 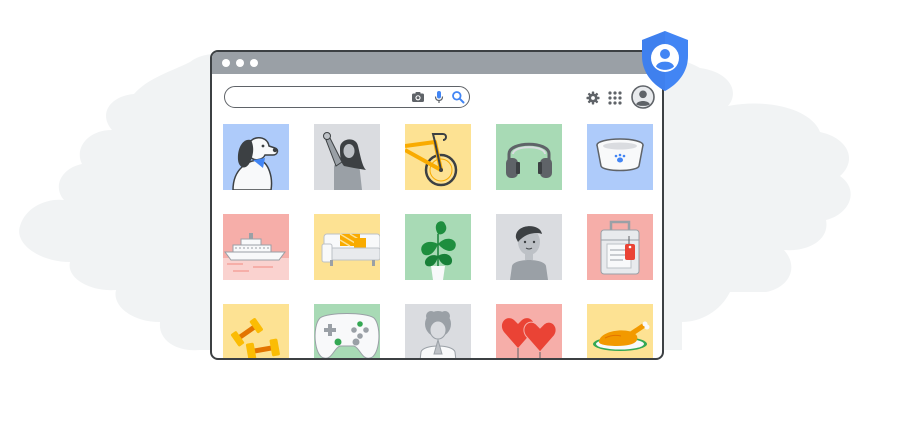 What do you see at coordinates (437, 63) in the screenshot?
I see `browser-title-bar` at bounding box center [437, 63].